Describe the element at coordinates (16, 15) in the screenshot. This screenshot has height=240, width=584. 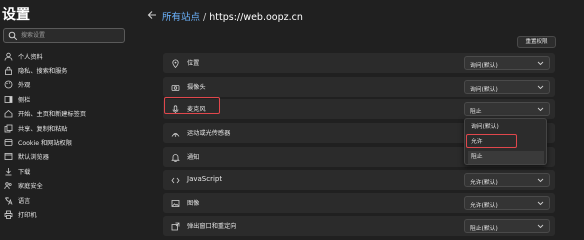
I see `page-title: 设置` at that location.